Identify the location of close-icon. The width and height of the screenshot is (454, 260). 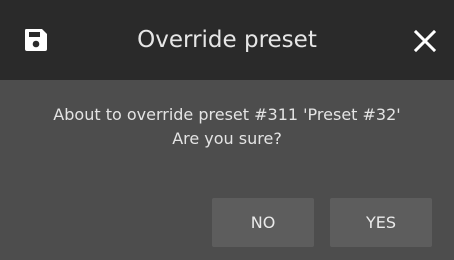
(425, 41).